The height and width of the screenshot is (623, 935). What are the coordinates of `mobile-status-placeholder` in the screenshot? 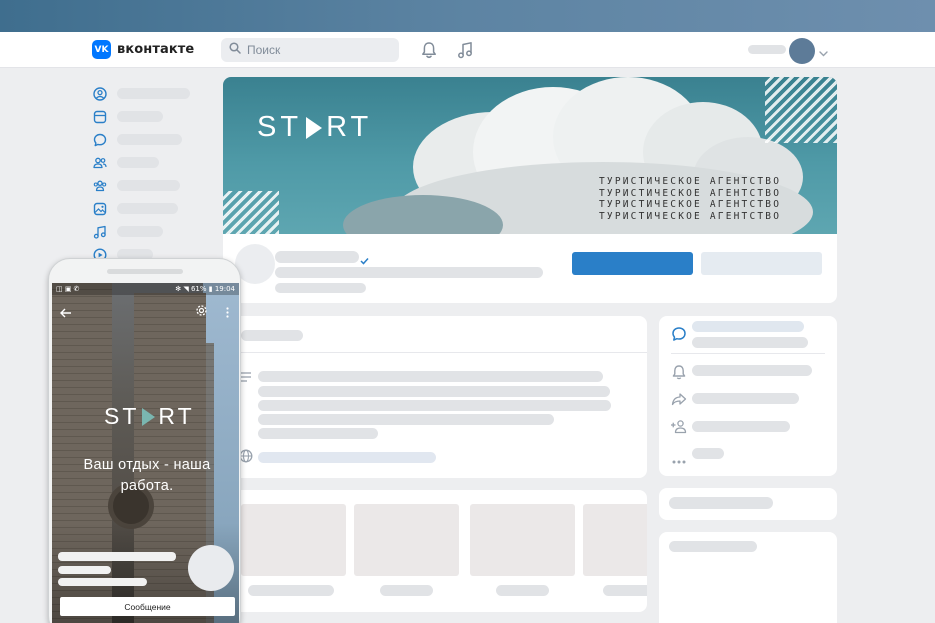 It's located at (84, 570).